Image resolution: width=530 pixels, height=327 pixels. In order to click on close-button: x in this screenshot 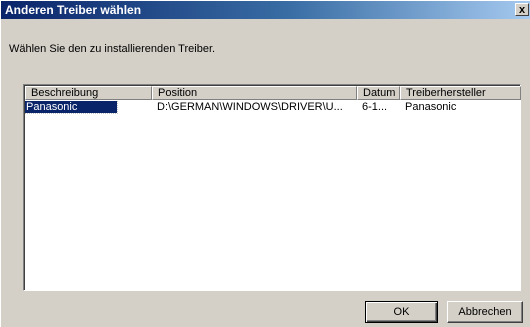, I will do `click(522, 9)`.